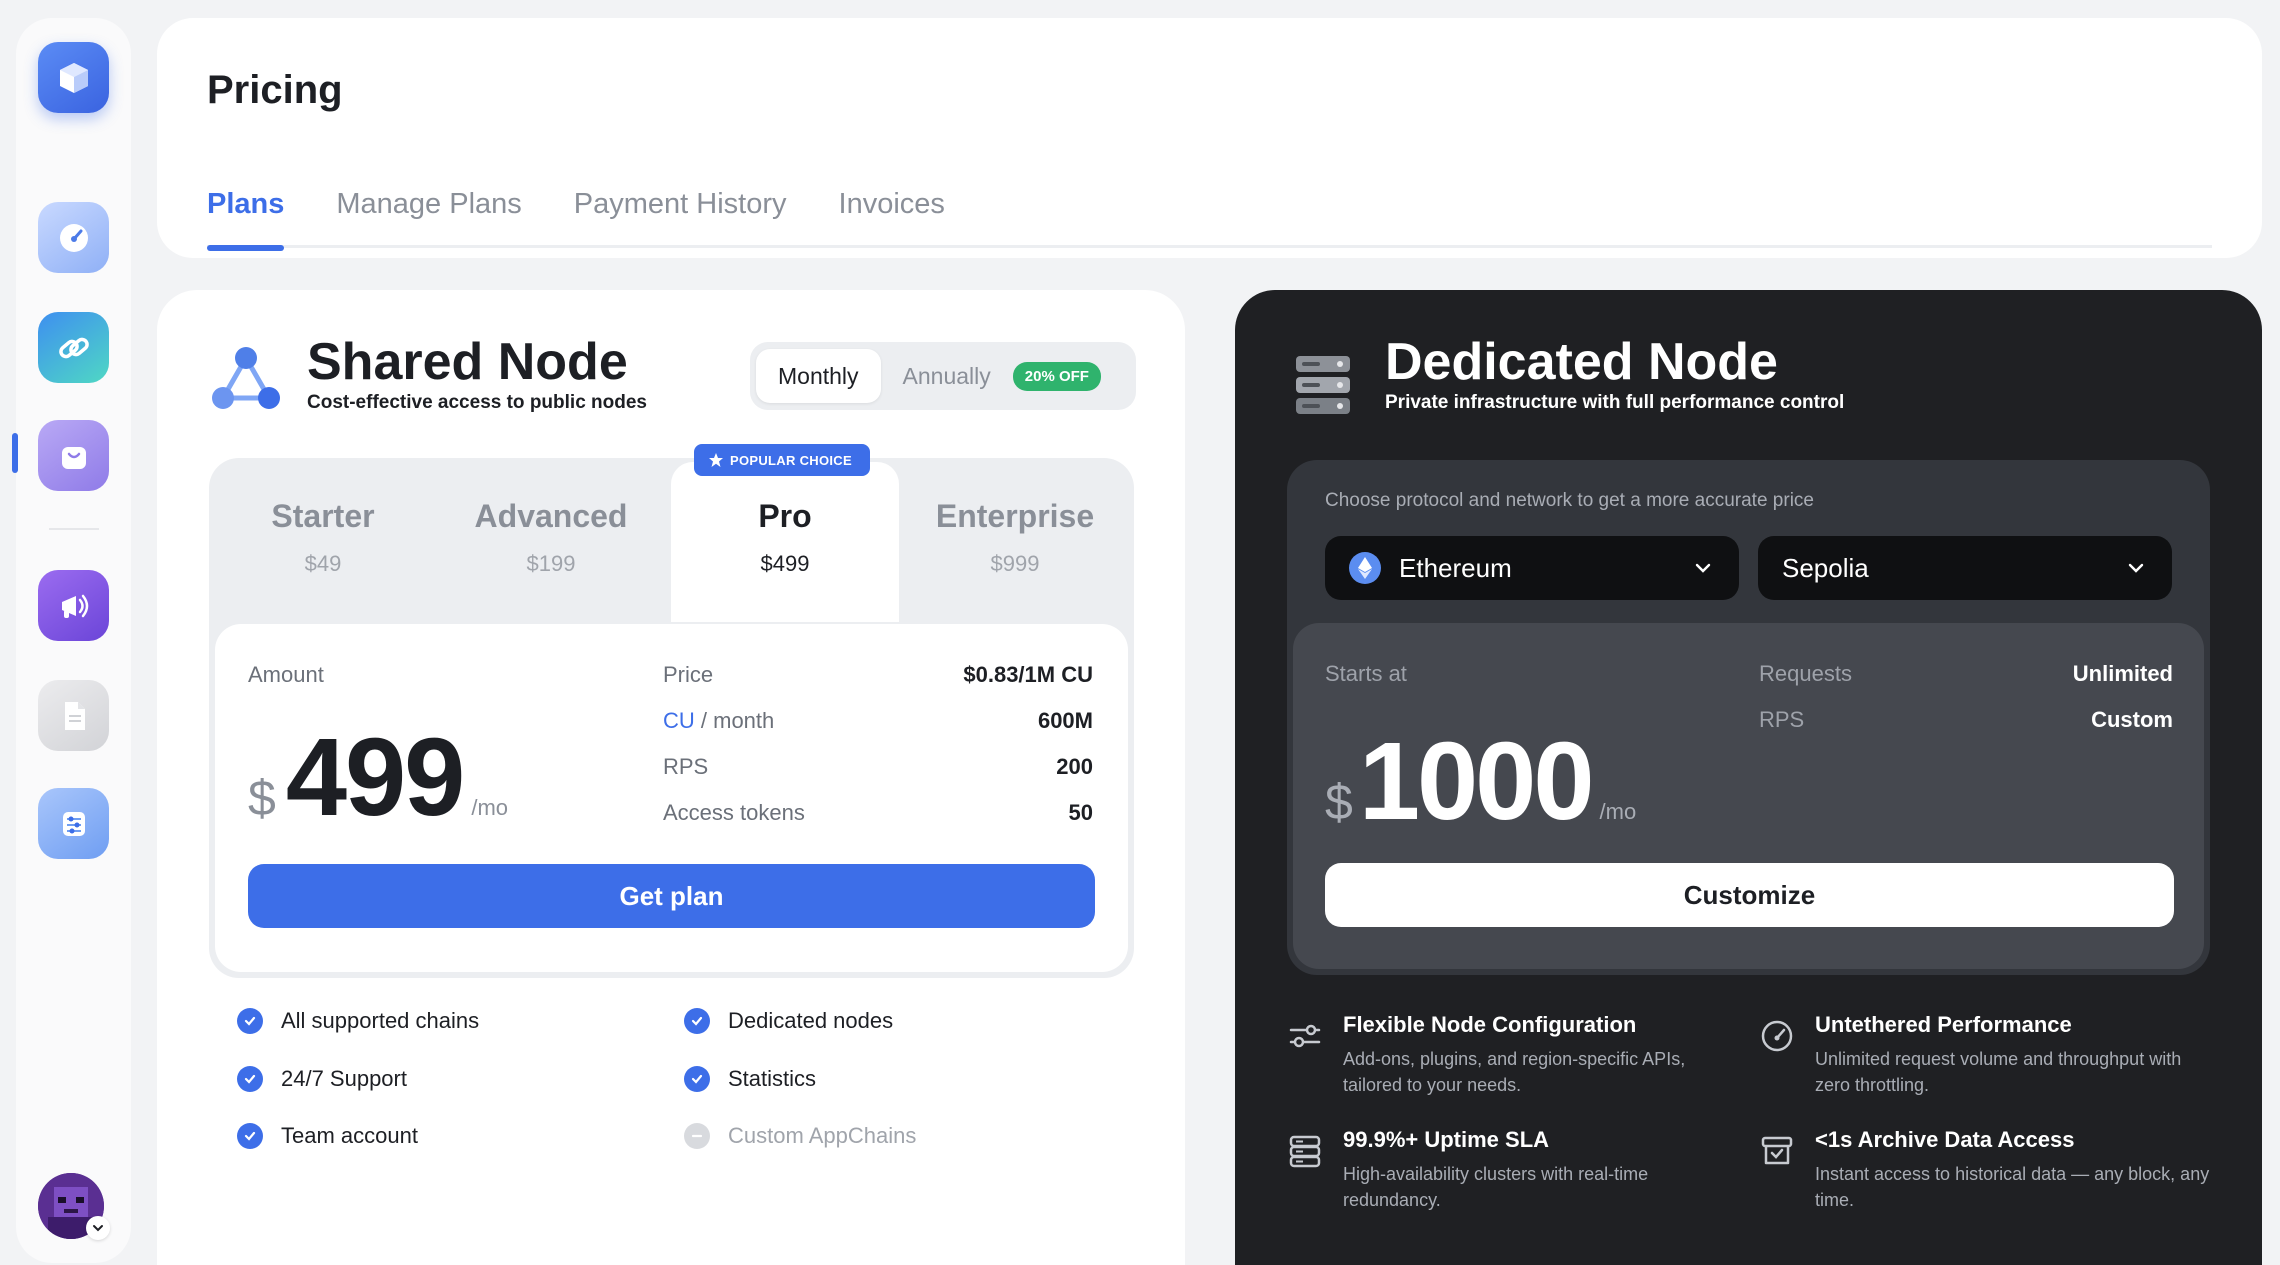 The height and width of the screenshot is (1265, 2280). I want to click on popular-choice-badge: POPULAR CHOICE, so click(782, 460).